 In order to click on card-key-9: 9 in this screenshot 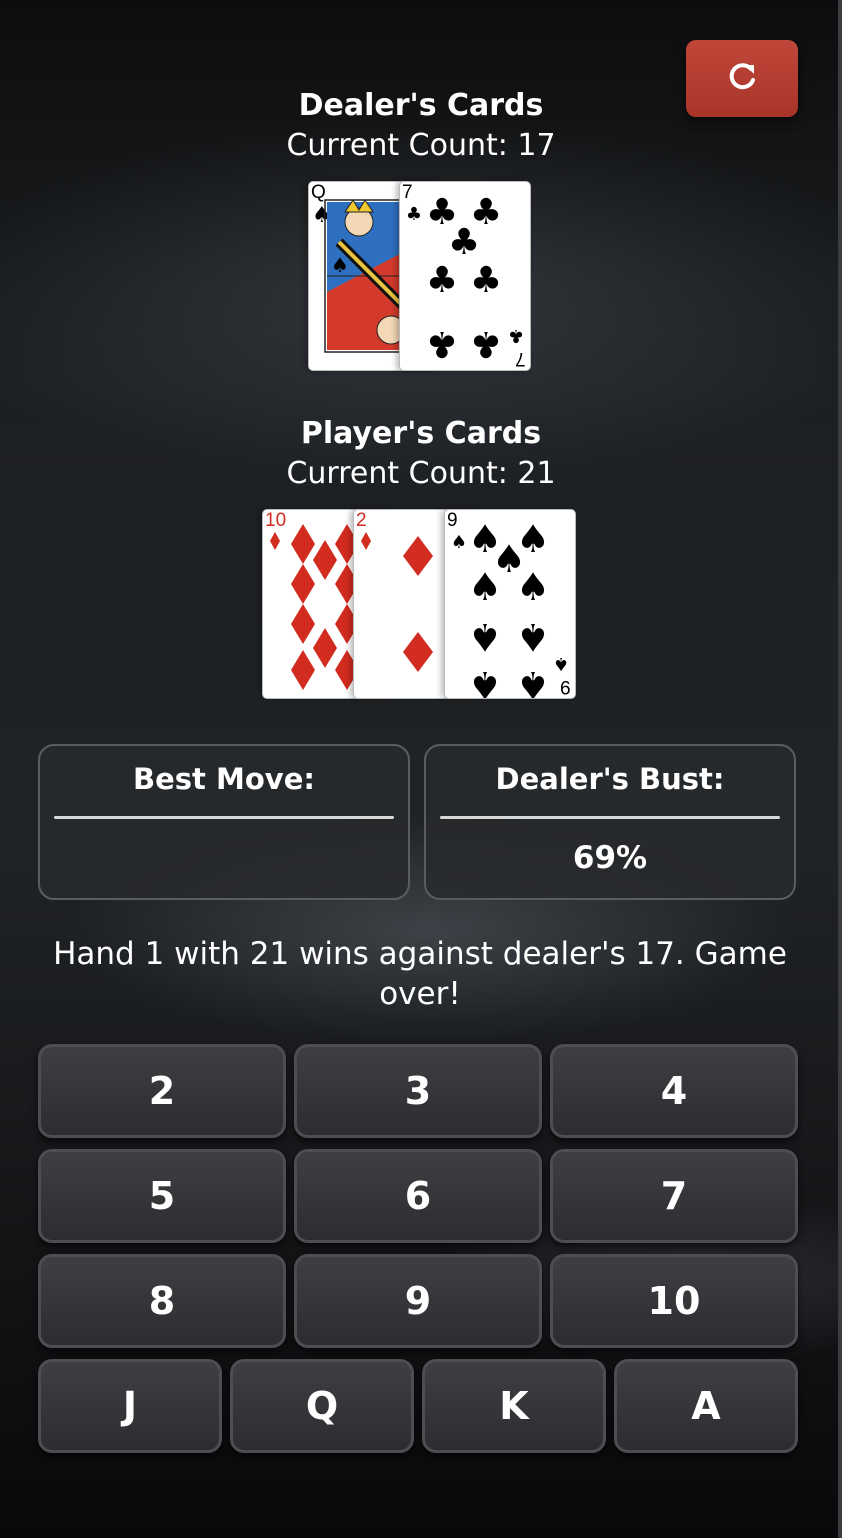, I will do `click(418, 1301)`.